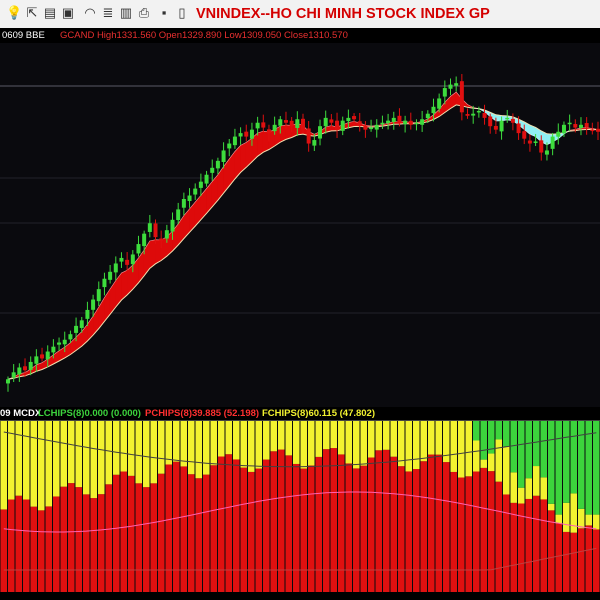 The height and width of the screenshot is (600, 600). Describe the element at coordinates (32, 13) in the screenshot. I see `cursor-icon: ⇱` at that location.